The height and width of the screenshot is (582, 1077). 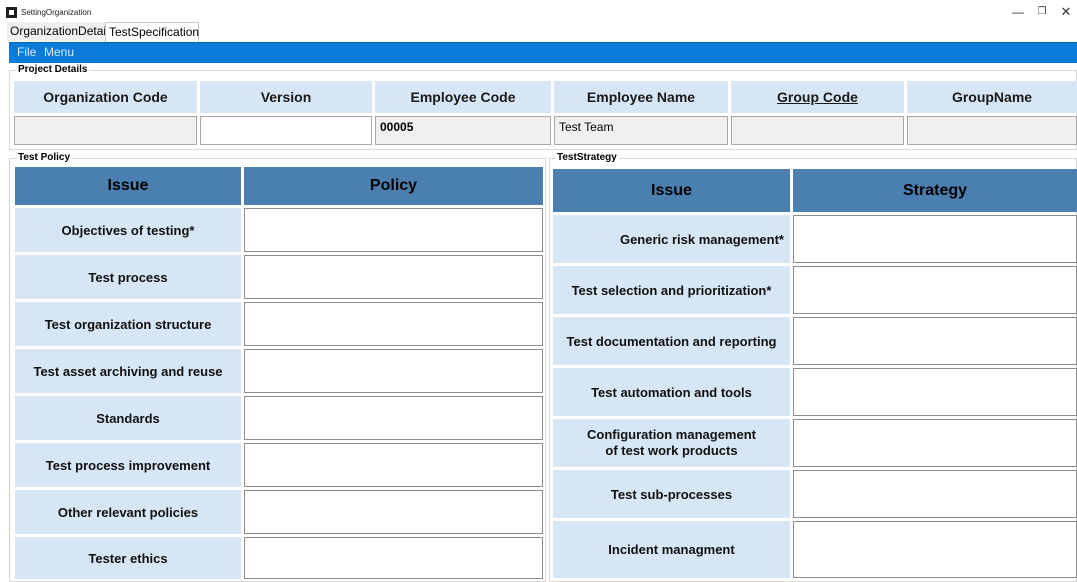 I want to click on menu-menu: Menu, so click(x=59, y=52).